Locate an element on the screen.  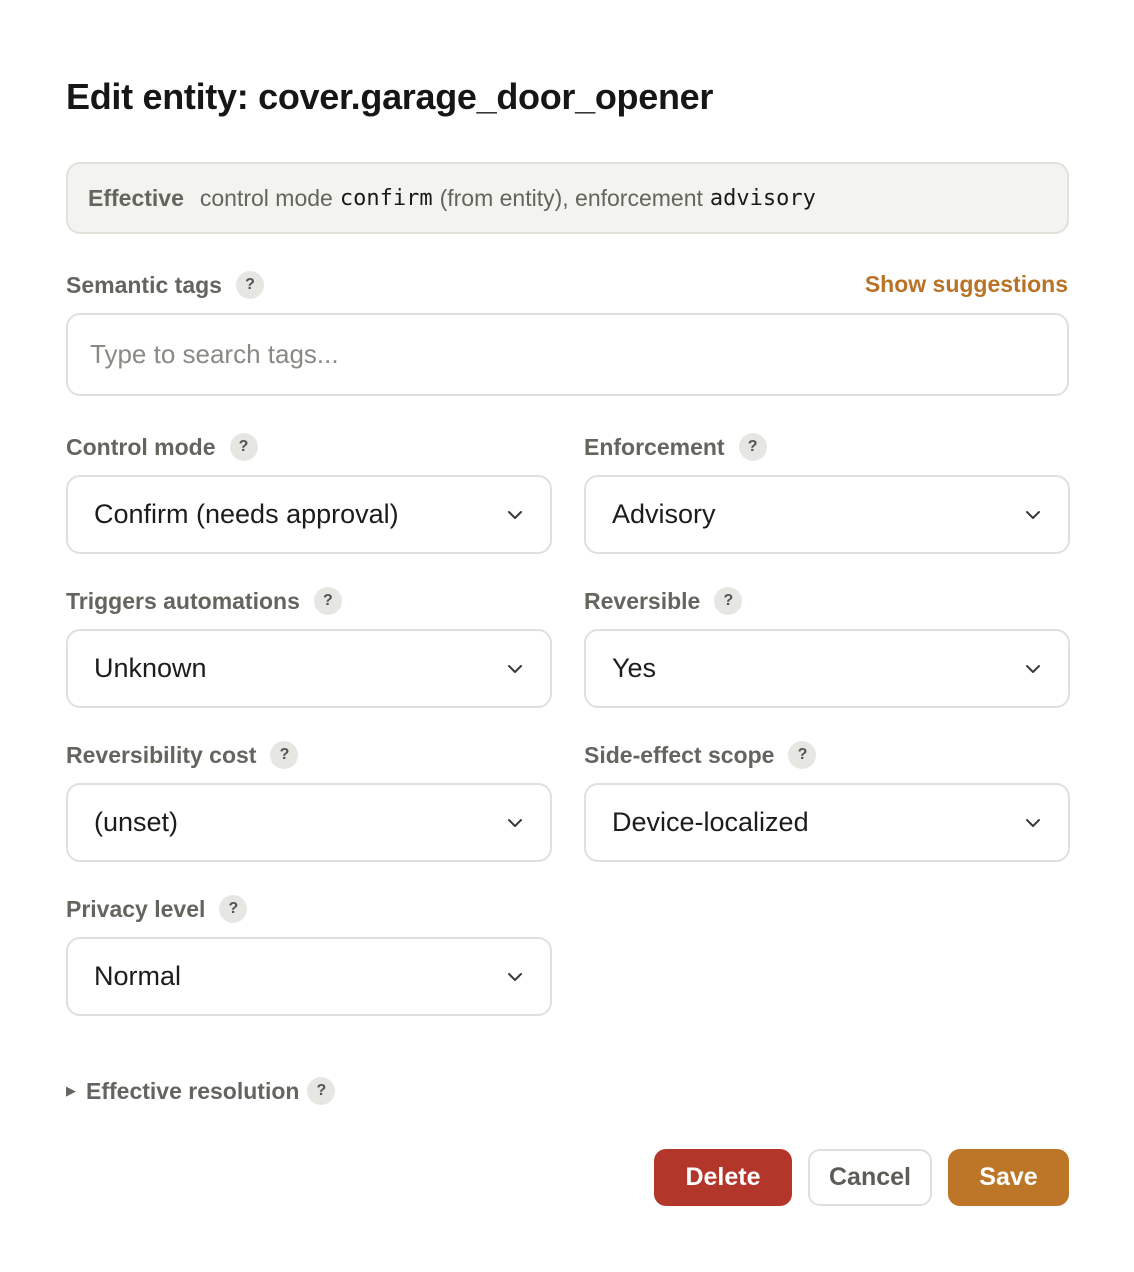
reversibility-cost-select: (unset) is located at coordinates (309, 822).